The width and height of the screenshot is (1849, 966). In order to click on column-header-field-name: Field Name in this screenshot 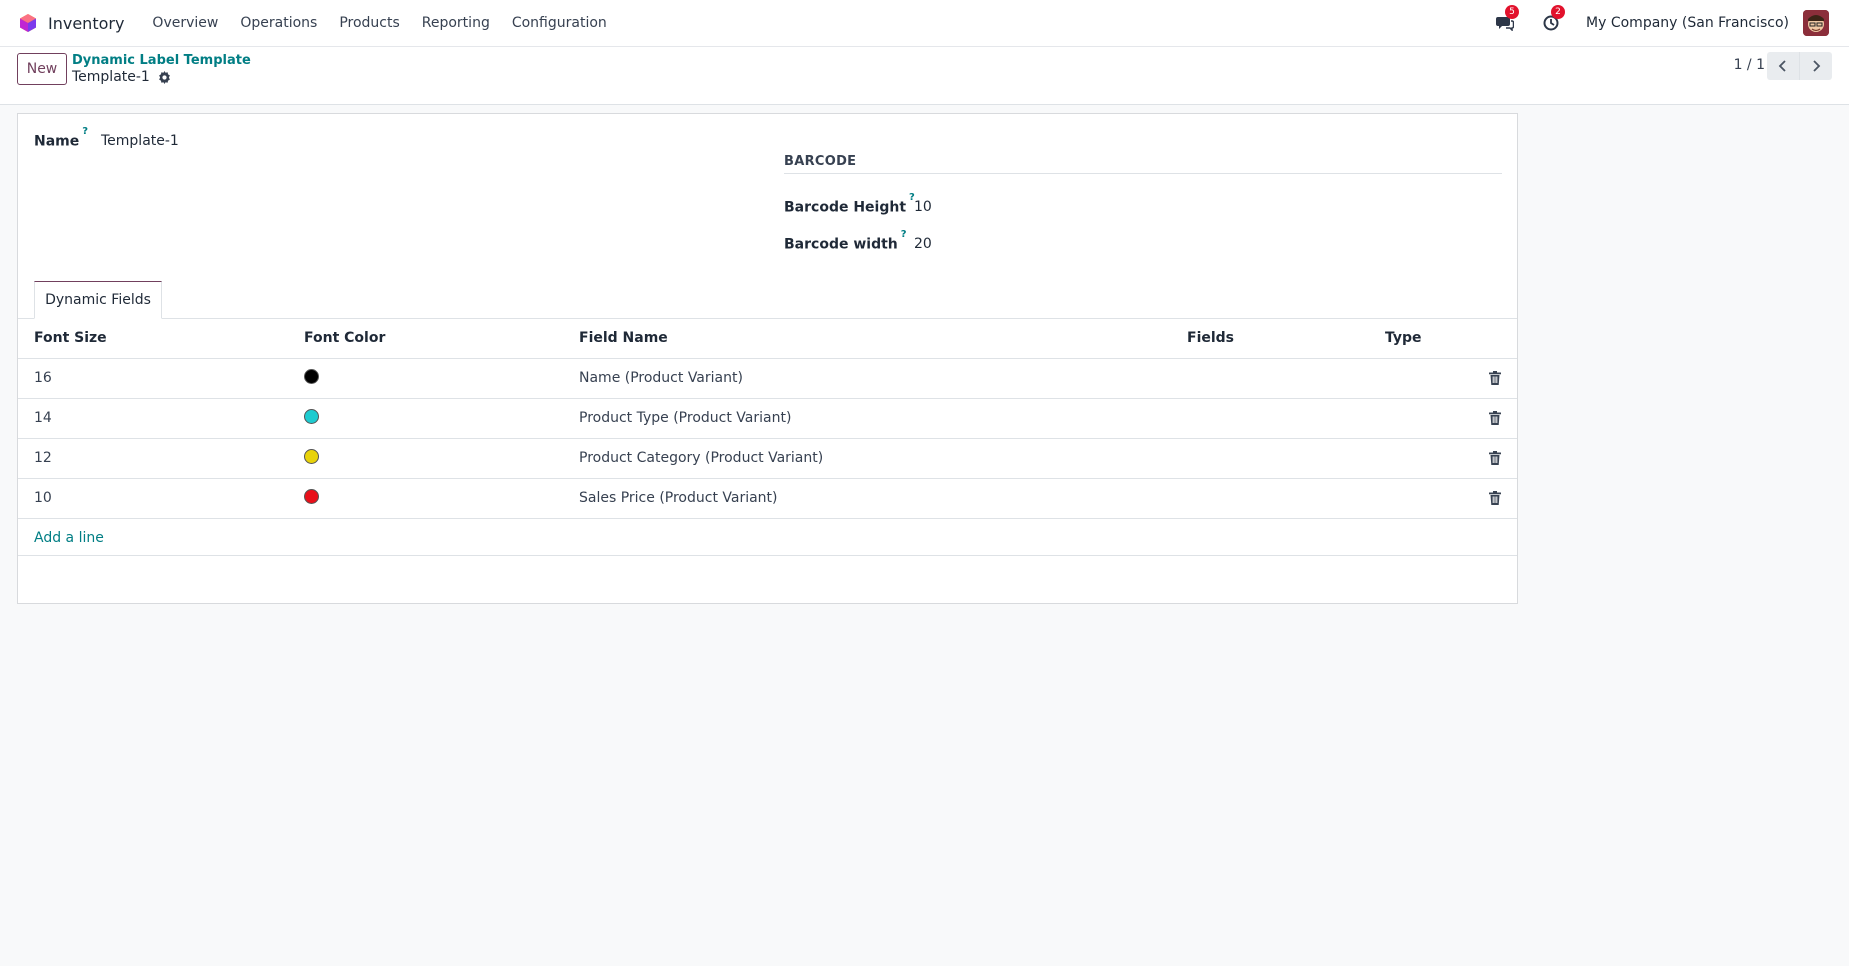, I will do `click(623, 338)`.